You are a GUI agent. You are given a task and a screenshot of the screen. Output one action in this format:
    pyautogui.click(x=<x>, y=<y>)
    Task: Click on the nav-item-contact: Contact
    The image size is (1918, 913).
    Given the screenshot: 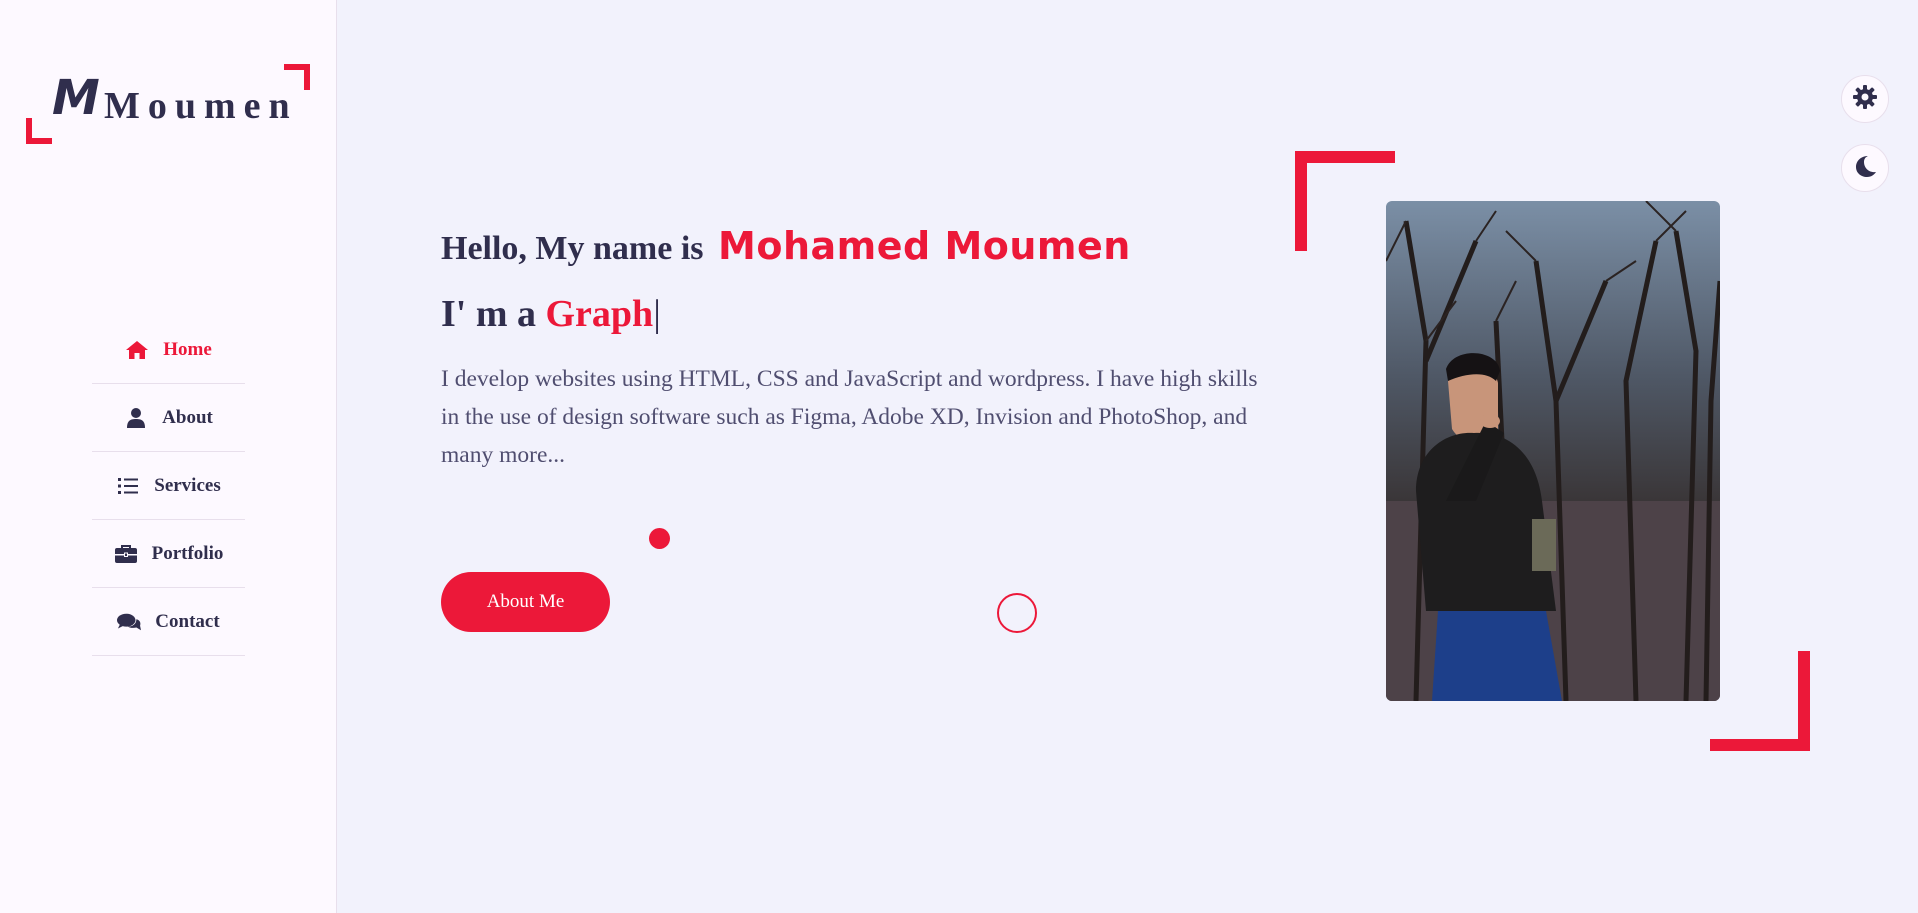 What is the action you would take?
    pyautogui.click(x=168, y=622)
    